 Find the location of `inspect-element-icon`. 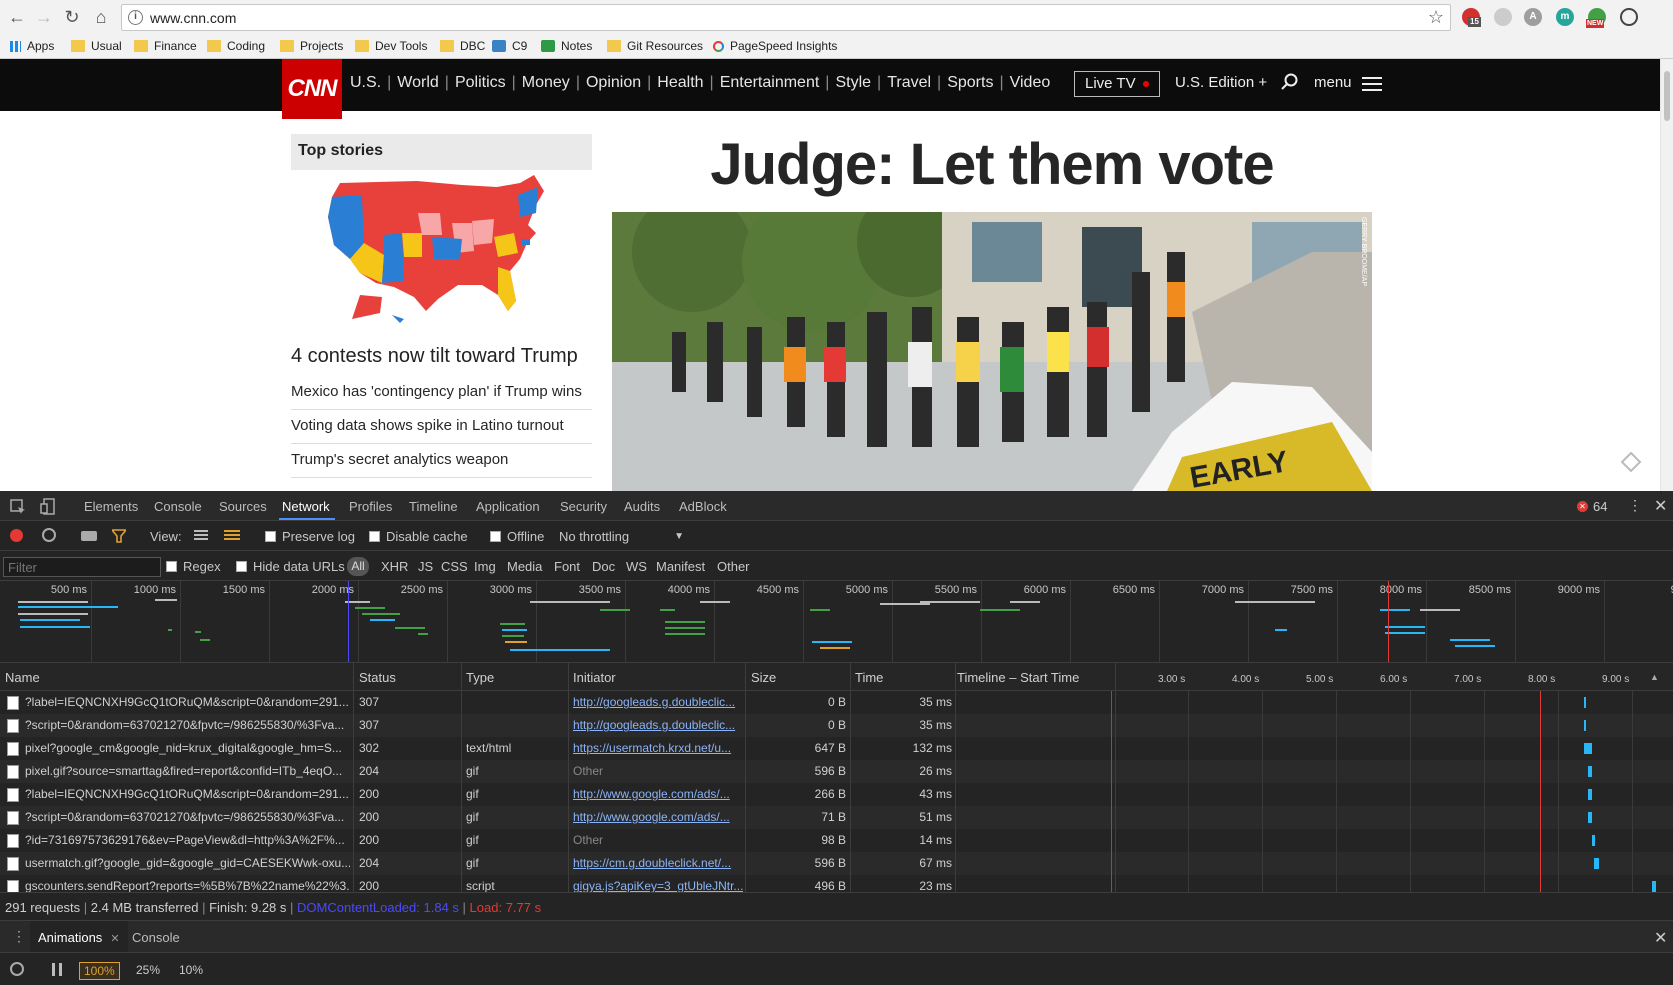

inspect-element-icon is located at coordinates (18, 507).